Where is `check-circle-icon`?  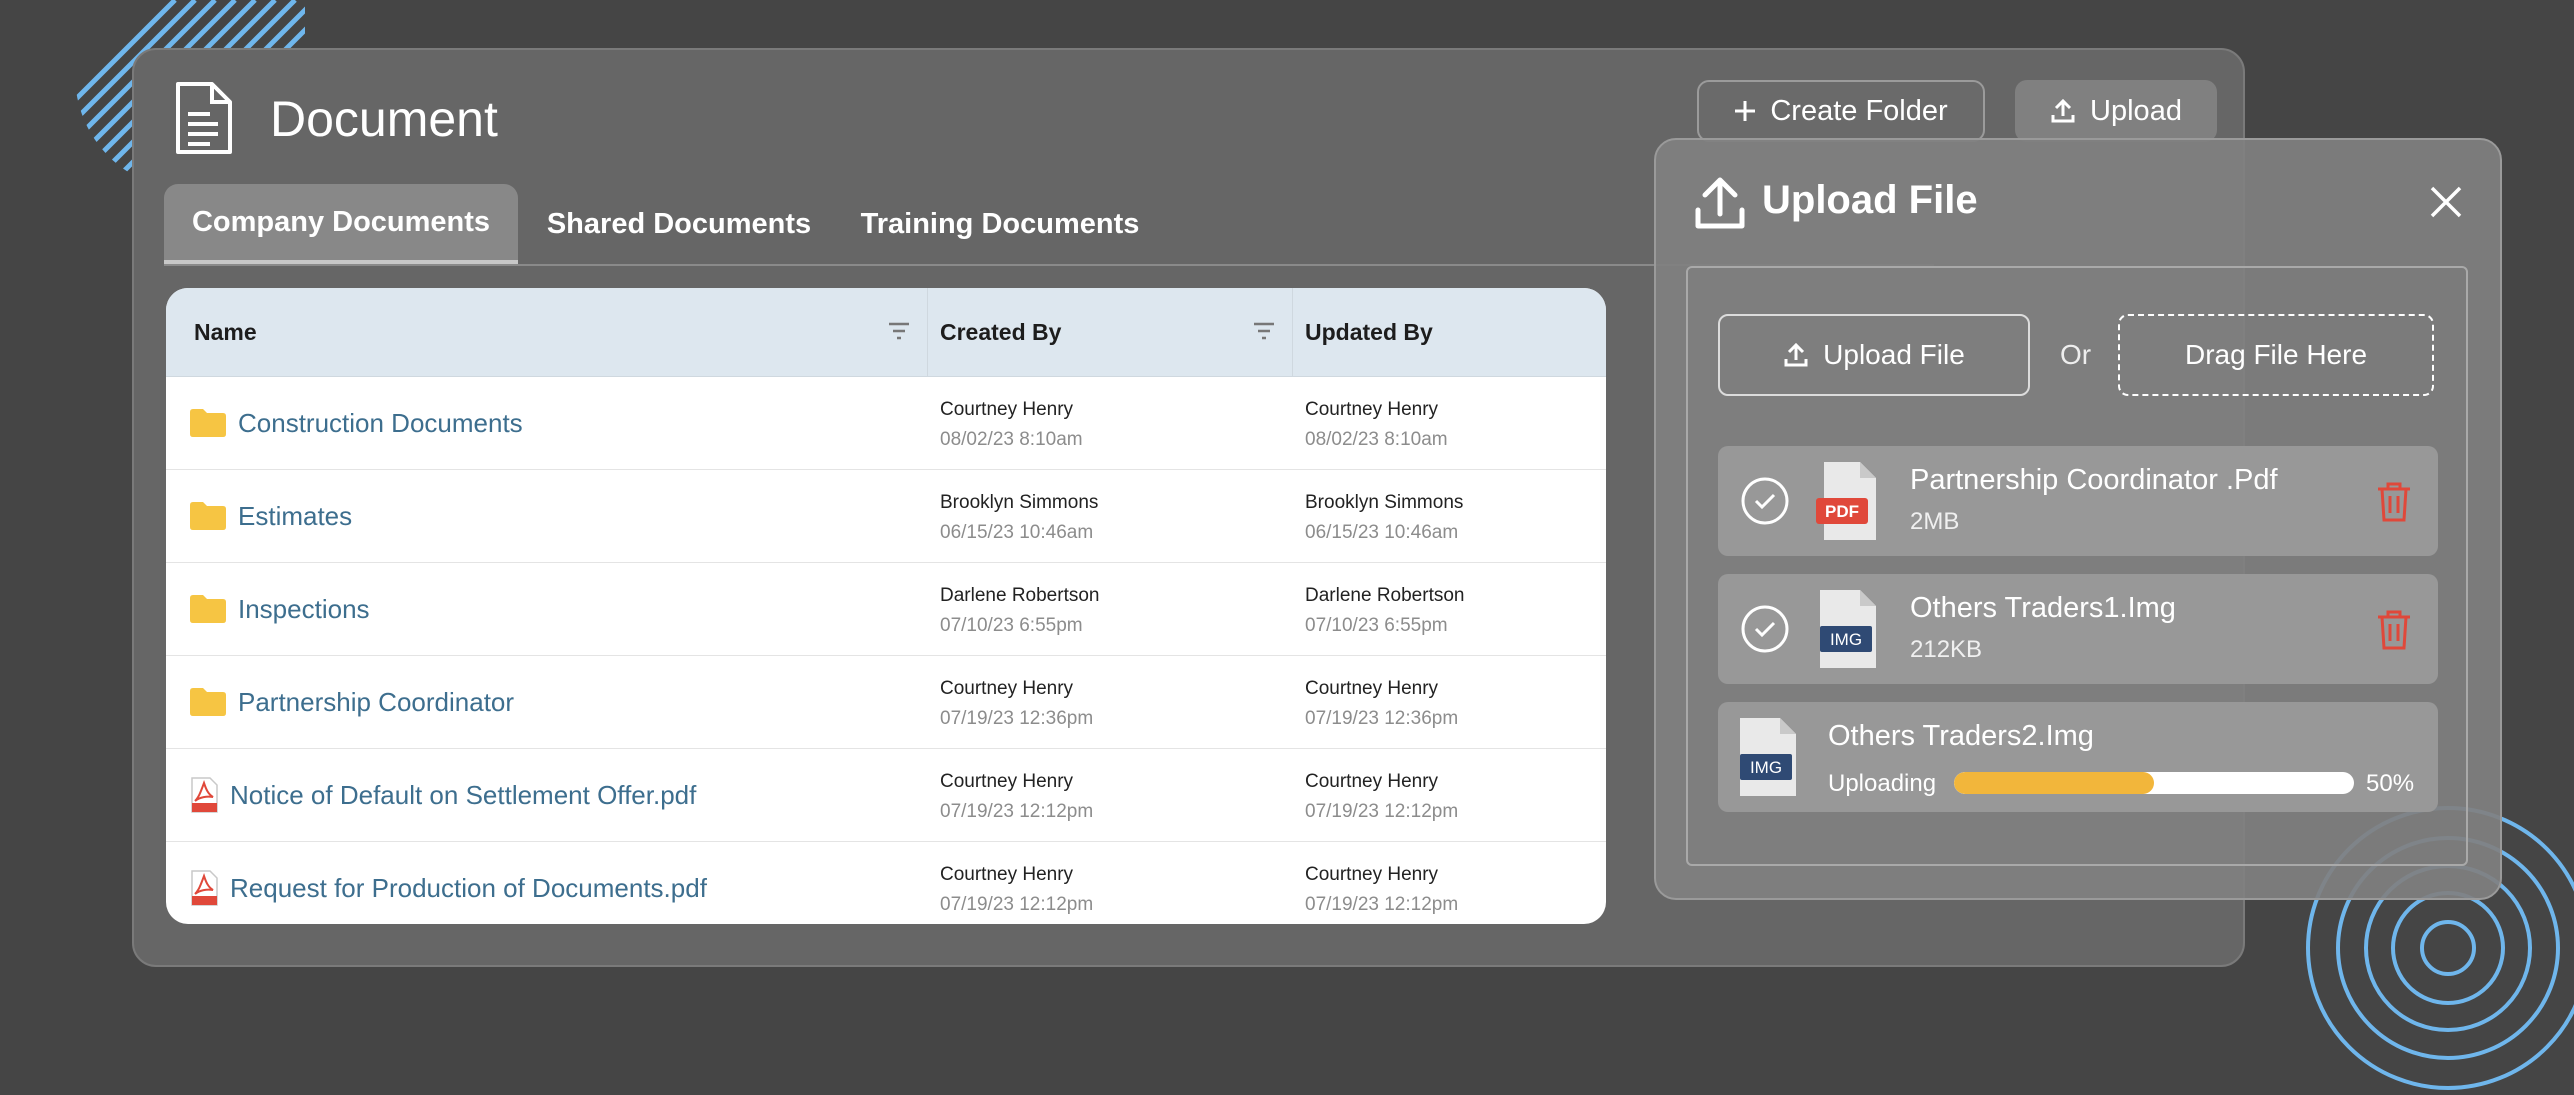
check-circle-icon is located at coordinates (1765, 629).